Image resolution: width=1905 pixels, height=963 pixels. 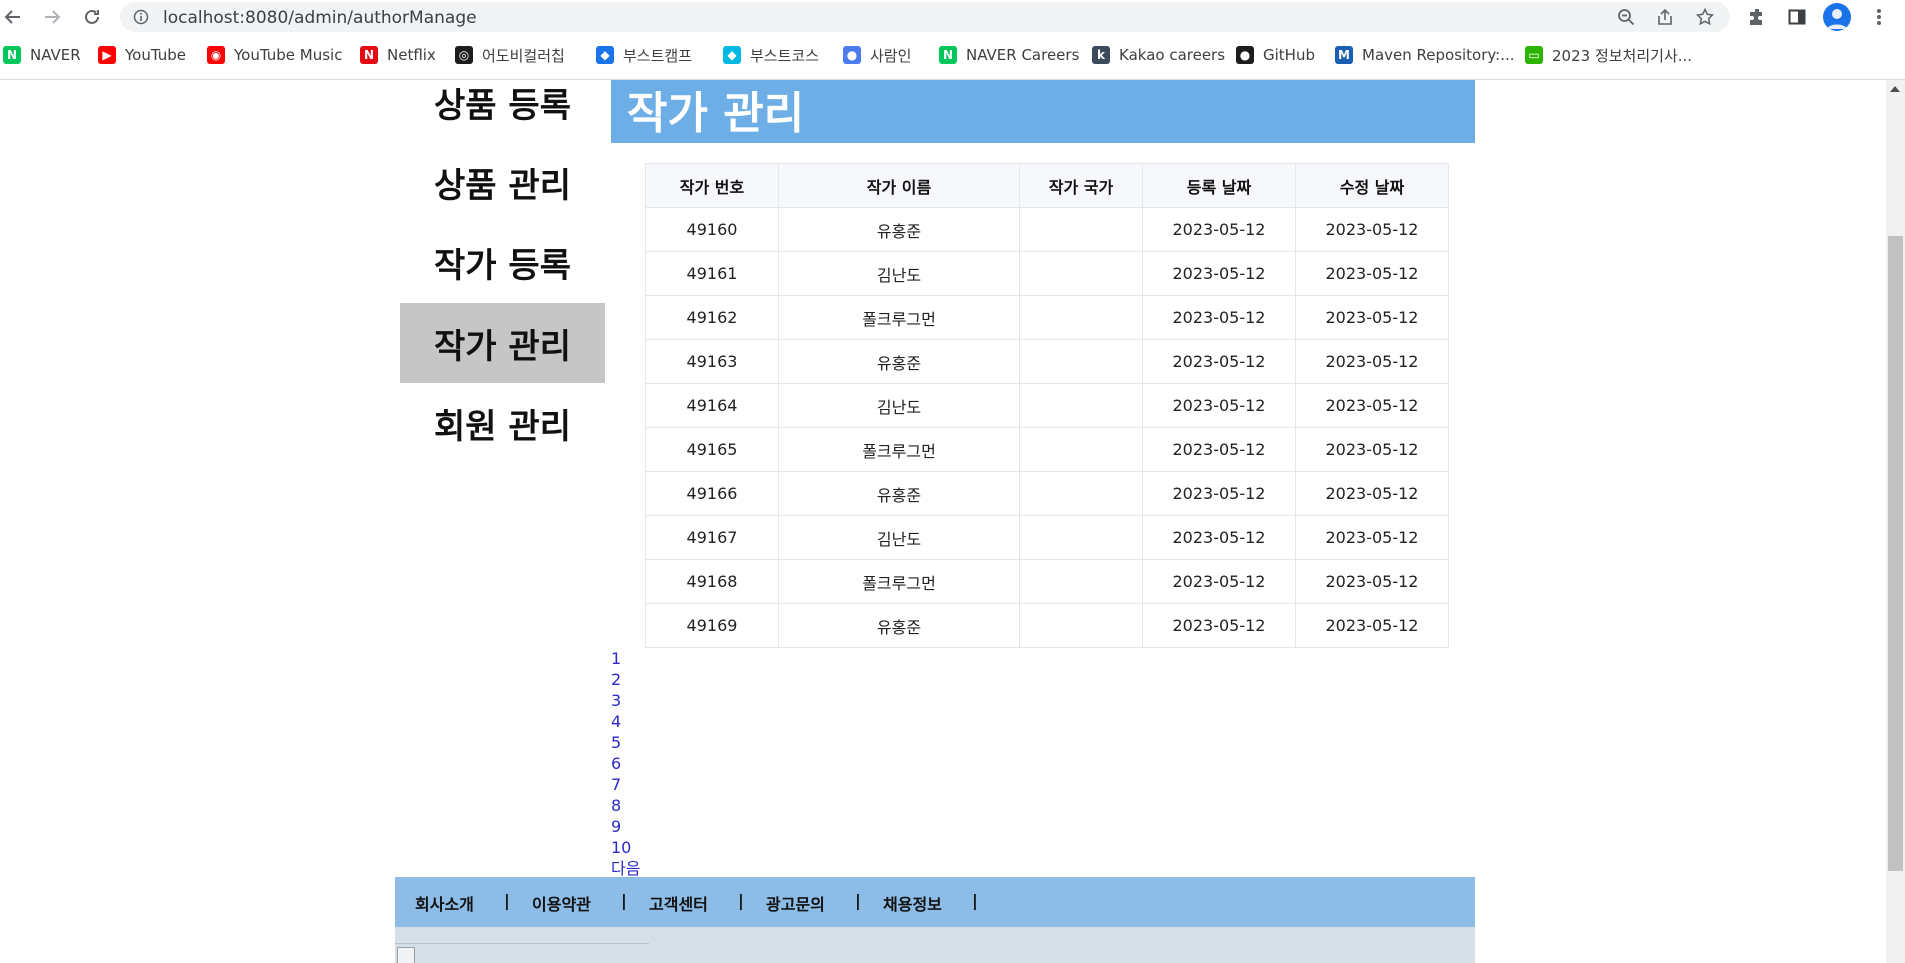 What do you see at coordinates (925, 17) in the screenshot?
I see `address-bar: localhost:8080/admin/authorManage` at bounding box center [925, 17].